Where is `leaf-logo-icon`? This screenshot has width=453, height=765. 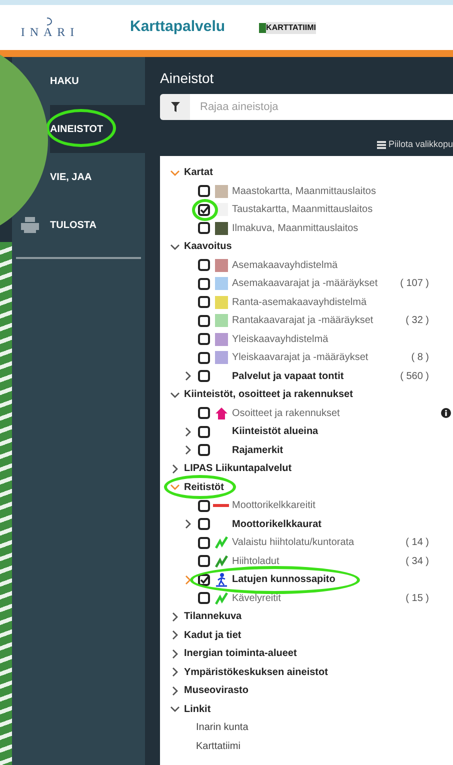
leaf-logo-icon is located at coordinates (262, 27).